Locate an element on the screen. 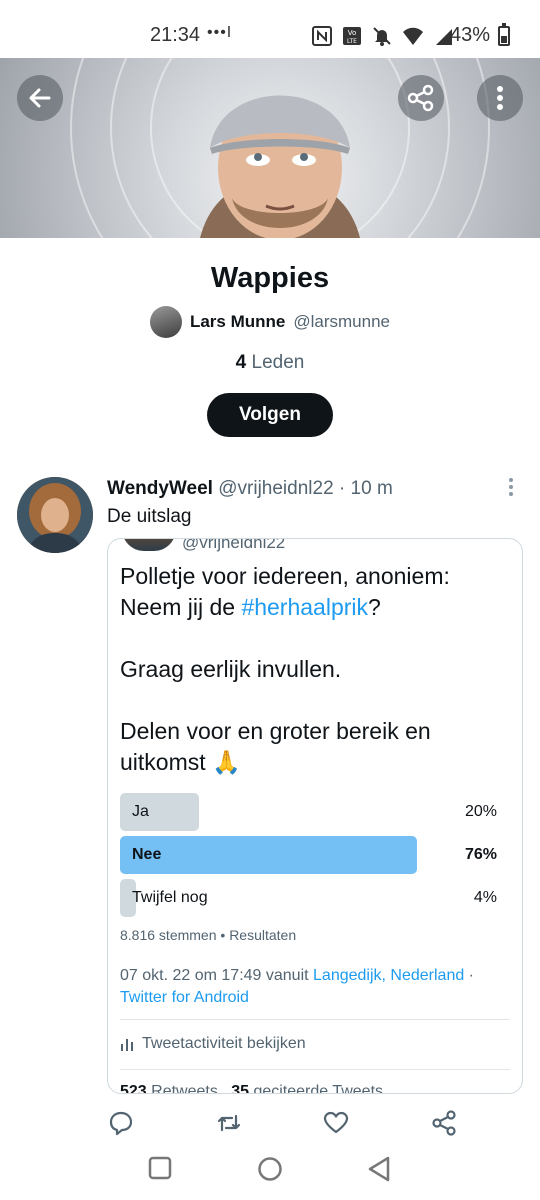 The width and height of the screenshot is (540, 1200). quoted-text-line: Neem jij de is located at coordinates (181, 607).